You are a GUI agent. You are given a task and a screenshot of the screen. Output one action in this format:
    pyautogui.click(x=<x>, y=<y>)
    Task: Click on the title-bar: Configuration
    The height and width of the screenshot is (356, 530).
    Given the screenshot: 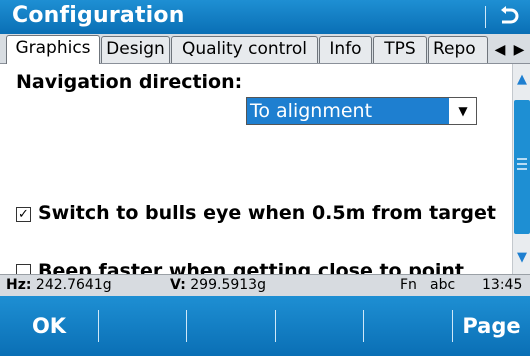 What is the action you would take?
    pyautogui.click(x=265, y=17)
    